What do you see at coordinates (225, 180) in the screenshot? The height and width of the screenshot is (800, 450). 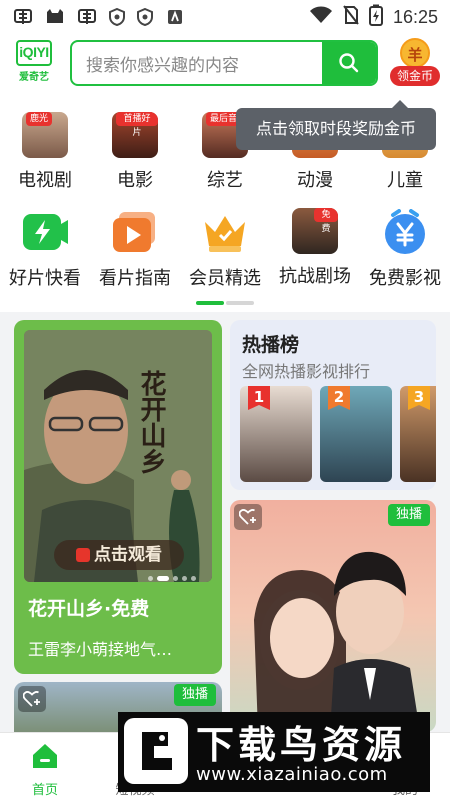 I see `category-label: 综艺` at bounding box center [225, 180].